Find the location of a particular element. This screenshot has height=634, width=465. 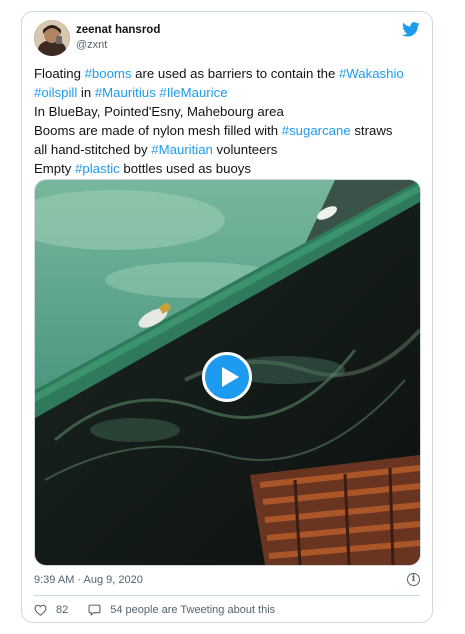

hashtag-link: #IleMaurice is located at coordinates (193, 92).